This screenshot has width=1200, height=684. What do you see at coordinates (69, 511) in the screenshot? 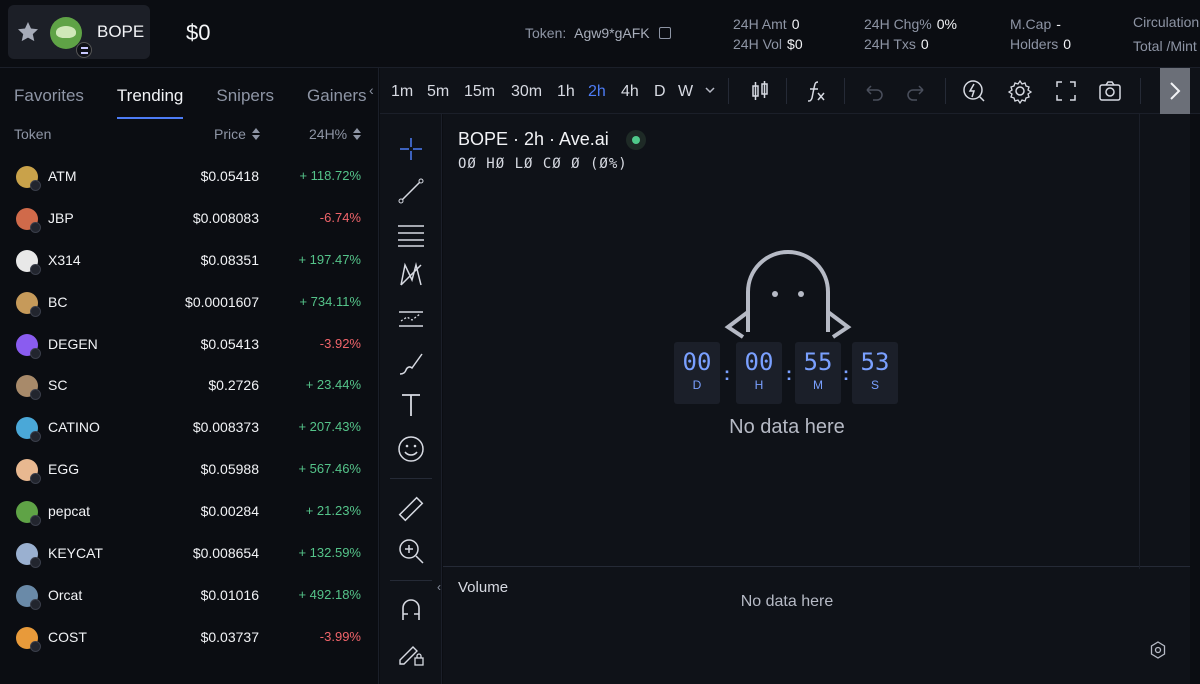
I see `token-symbol: pepcat` at bounding box center [69, 511].